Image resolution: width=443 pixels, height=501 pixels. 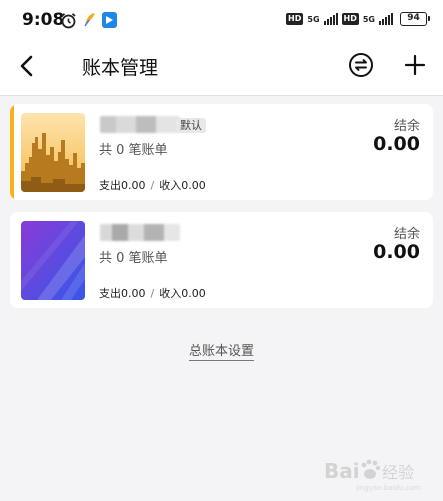 I want to click on city-cover-icon, so click(x=53, y=152).